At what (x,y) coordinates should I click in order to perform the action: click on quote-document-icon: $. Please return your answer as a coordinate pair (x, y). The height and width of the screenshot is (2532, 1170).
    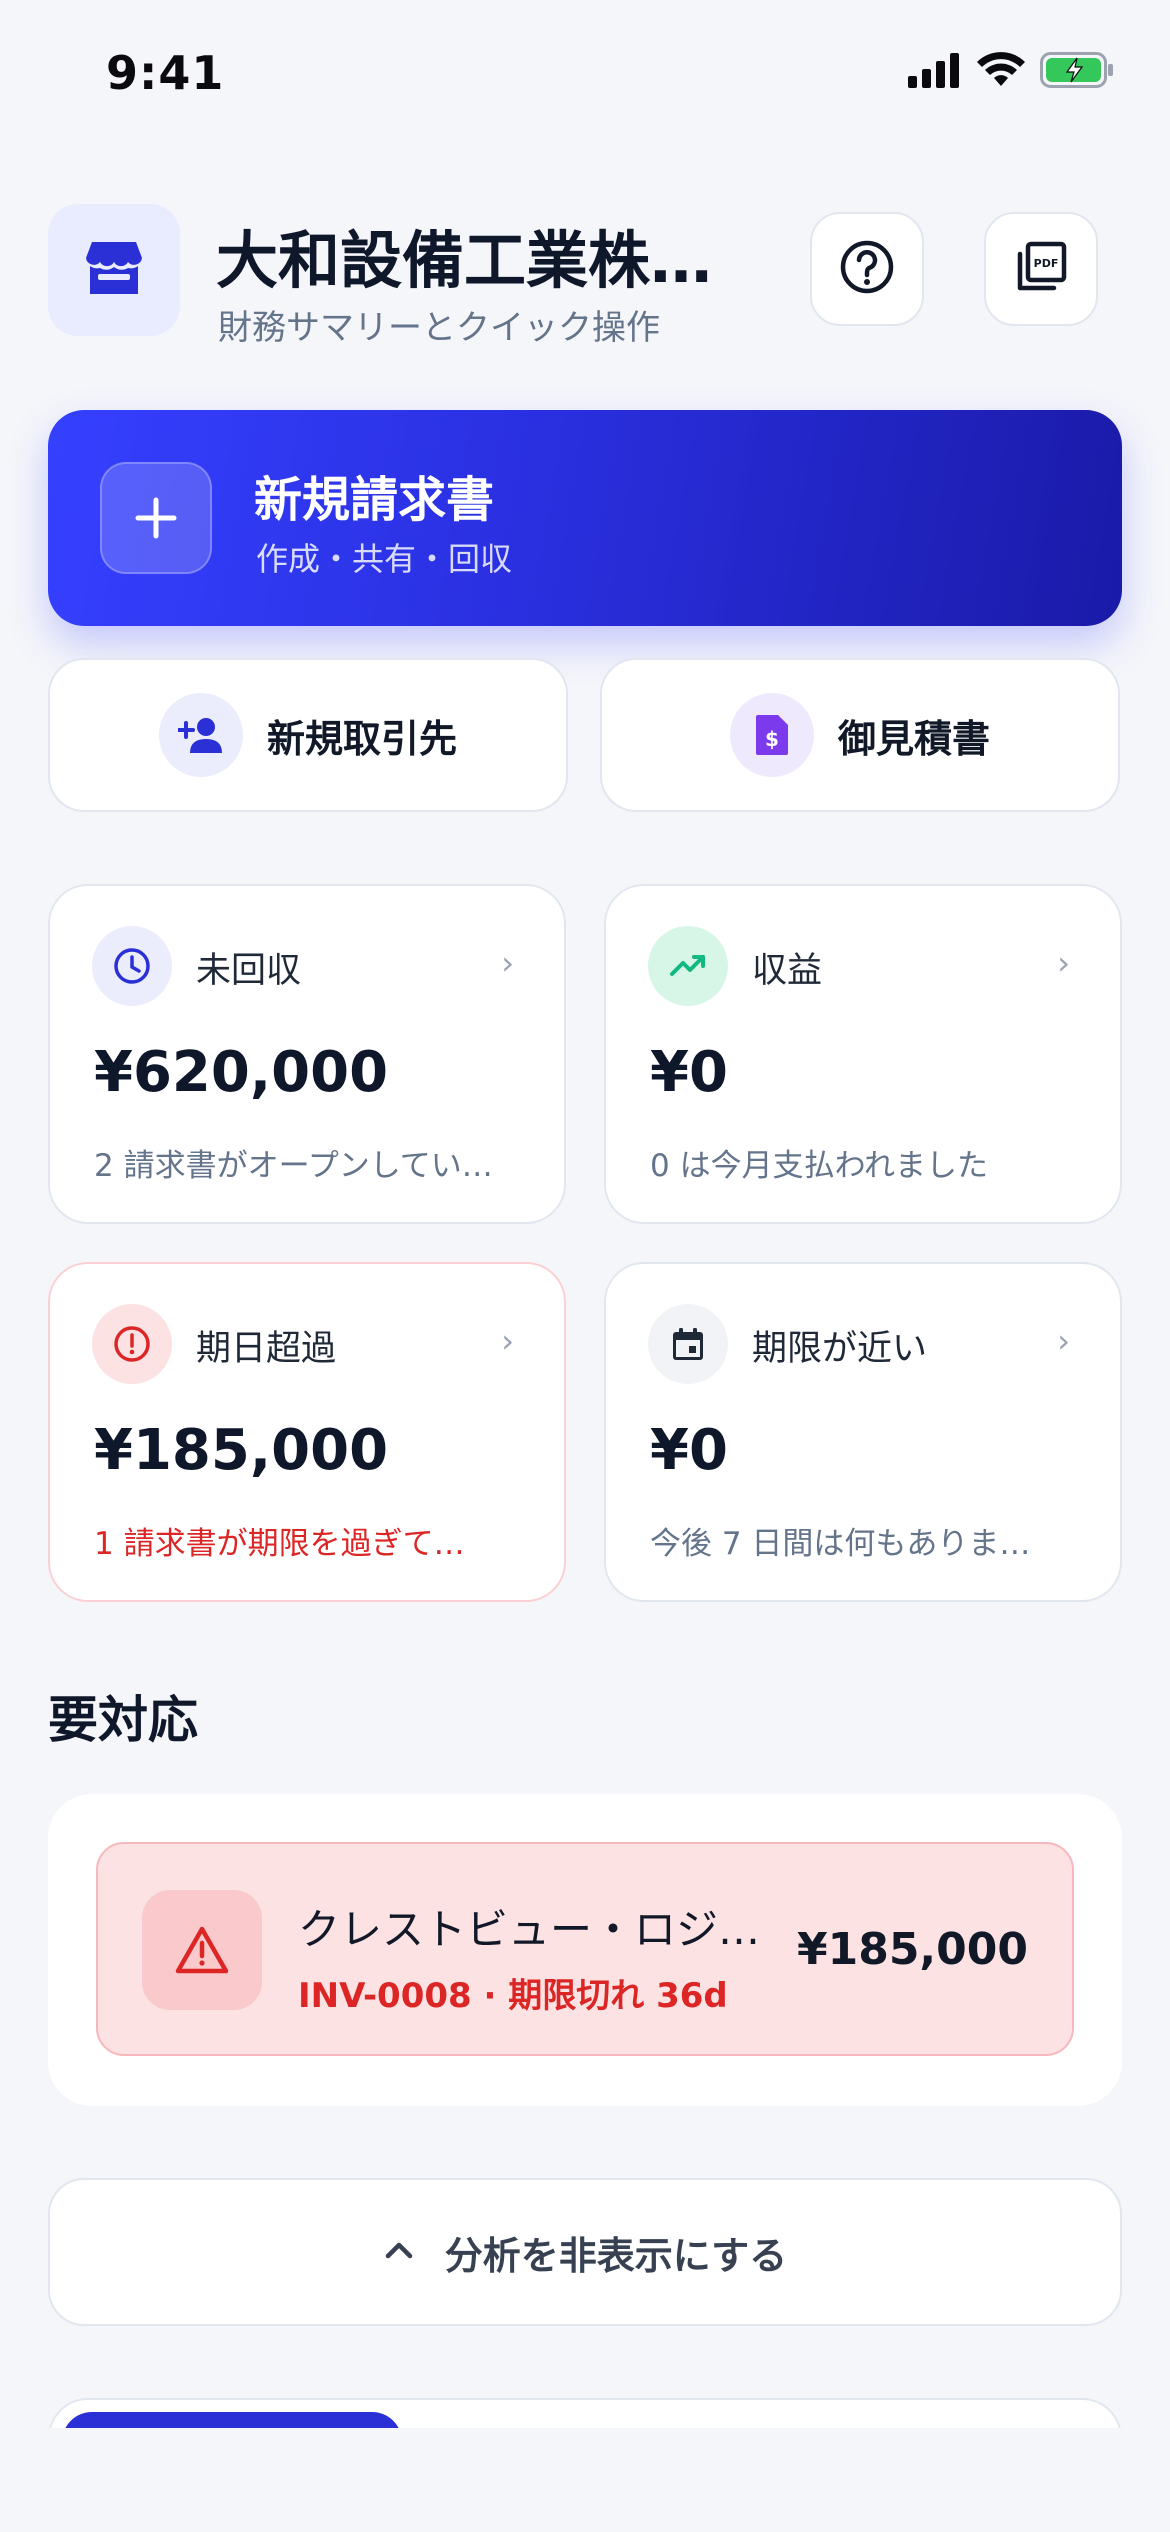
    Looking at the image, I should click on (771, 735).